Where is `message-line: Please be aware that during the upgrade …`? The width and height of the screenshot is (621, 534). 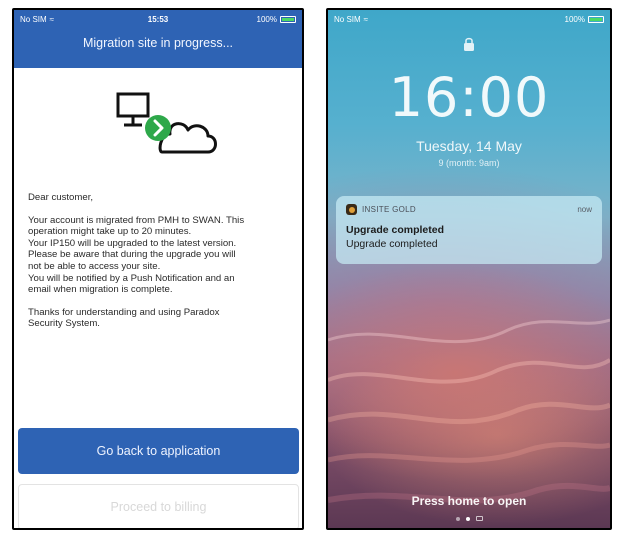 message-line: Please be aware that during the upgrade … is located at coordinates (132, 255).